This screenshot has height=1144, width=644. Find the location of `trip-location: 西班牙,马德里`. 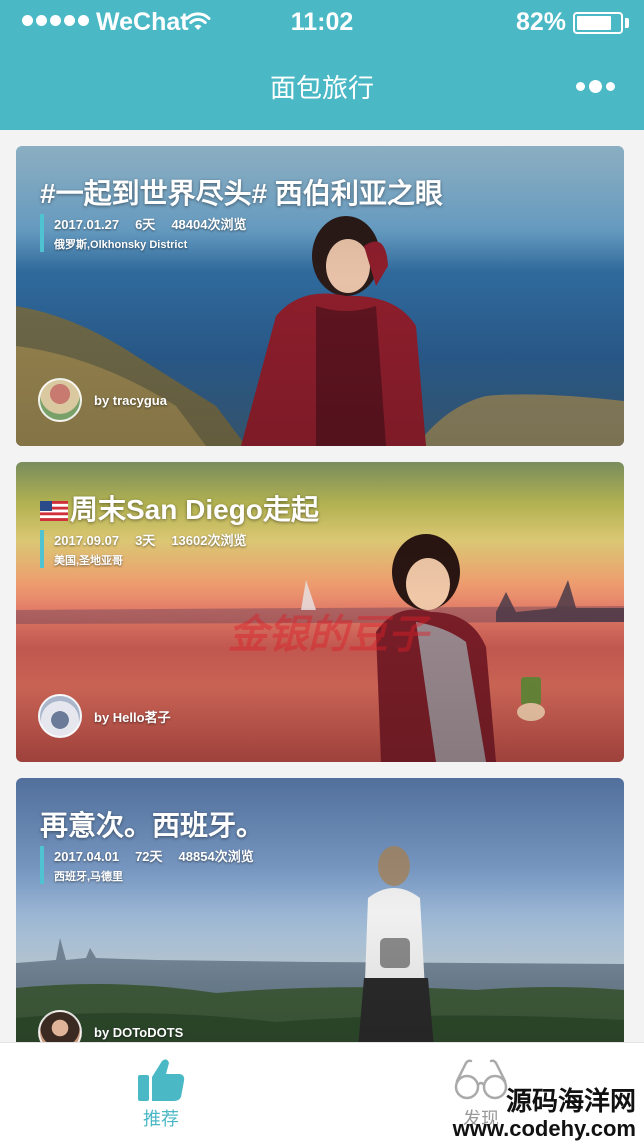

trip-location: 西班牙,马德里 is located at coordinates (89, 877).